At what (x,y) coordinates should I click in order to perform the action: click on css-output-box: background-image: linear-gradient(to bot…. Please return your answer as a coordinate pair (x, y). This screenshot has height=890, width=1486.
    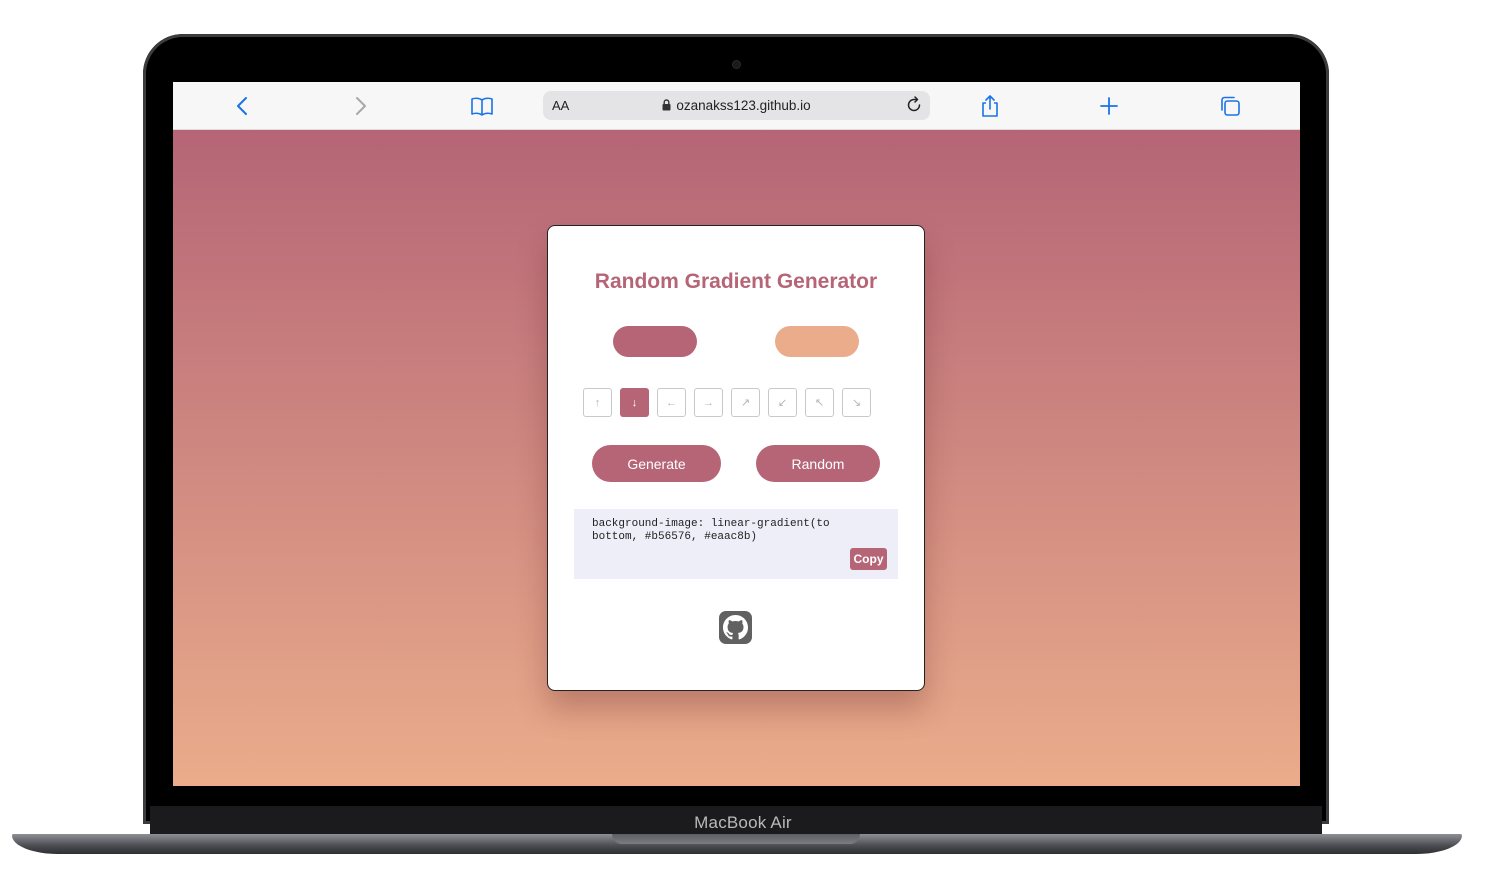
    Looking at the image, I should click on (736, 544).